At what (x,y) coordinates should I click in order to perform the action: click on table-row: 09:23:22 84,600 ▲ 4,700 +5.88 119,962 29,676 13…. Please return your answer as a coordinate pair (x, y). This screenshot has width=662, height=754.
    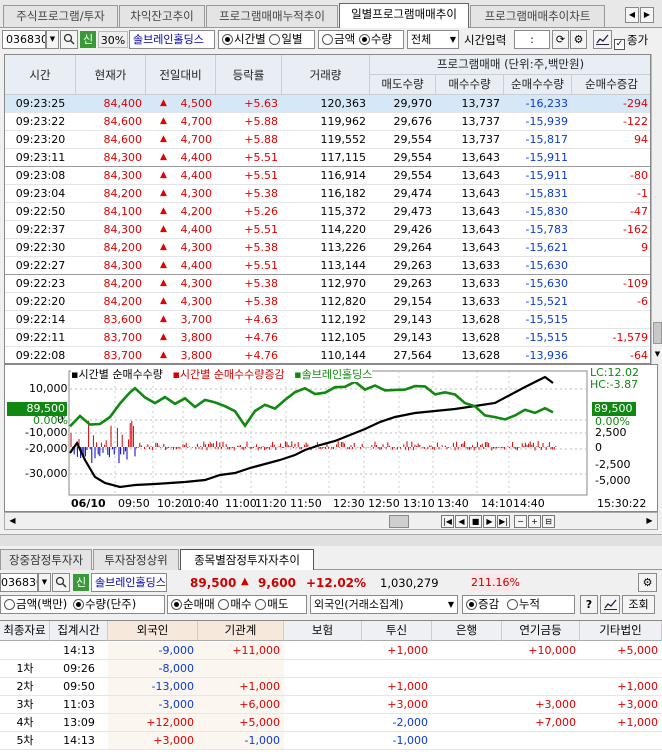
    Looking at the image, I should click on (327, 122).